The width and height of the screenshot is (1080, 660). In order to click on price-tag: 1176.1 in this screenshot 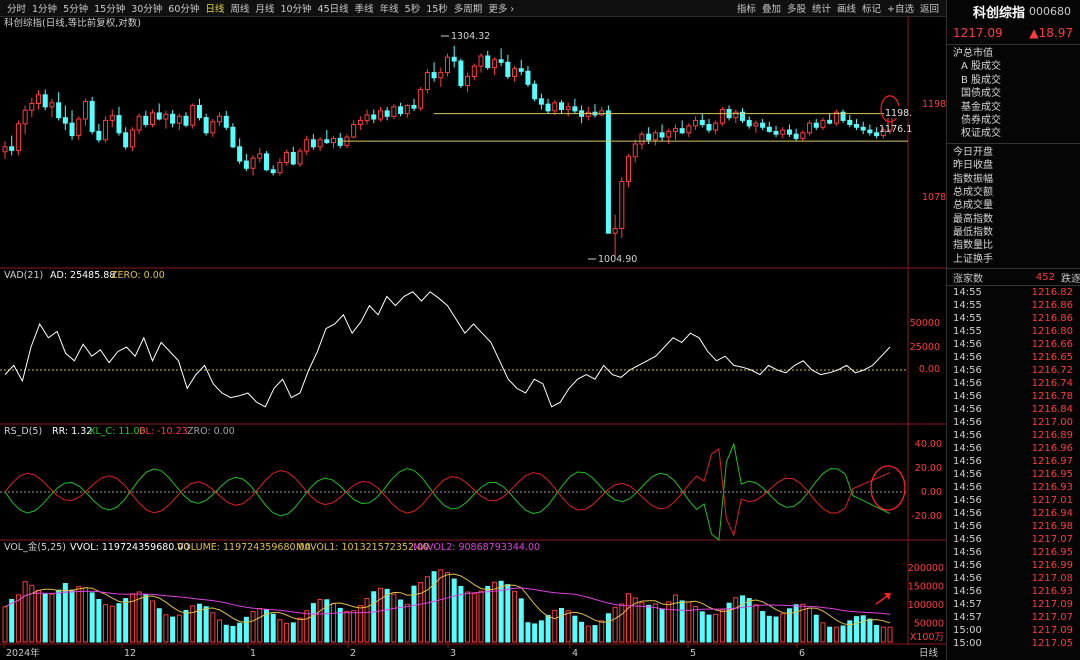, I will do `click(895, 129)`.